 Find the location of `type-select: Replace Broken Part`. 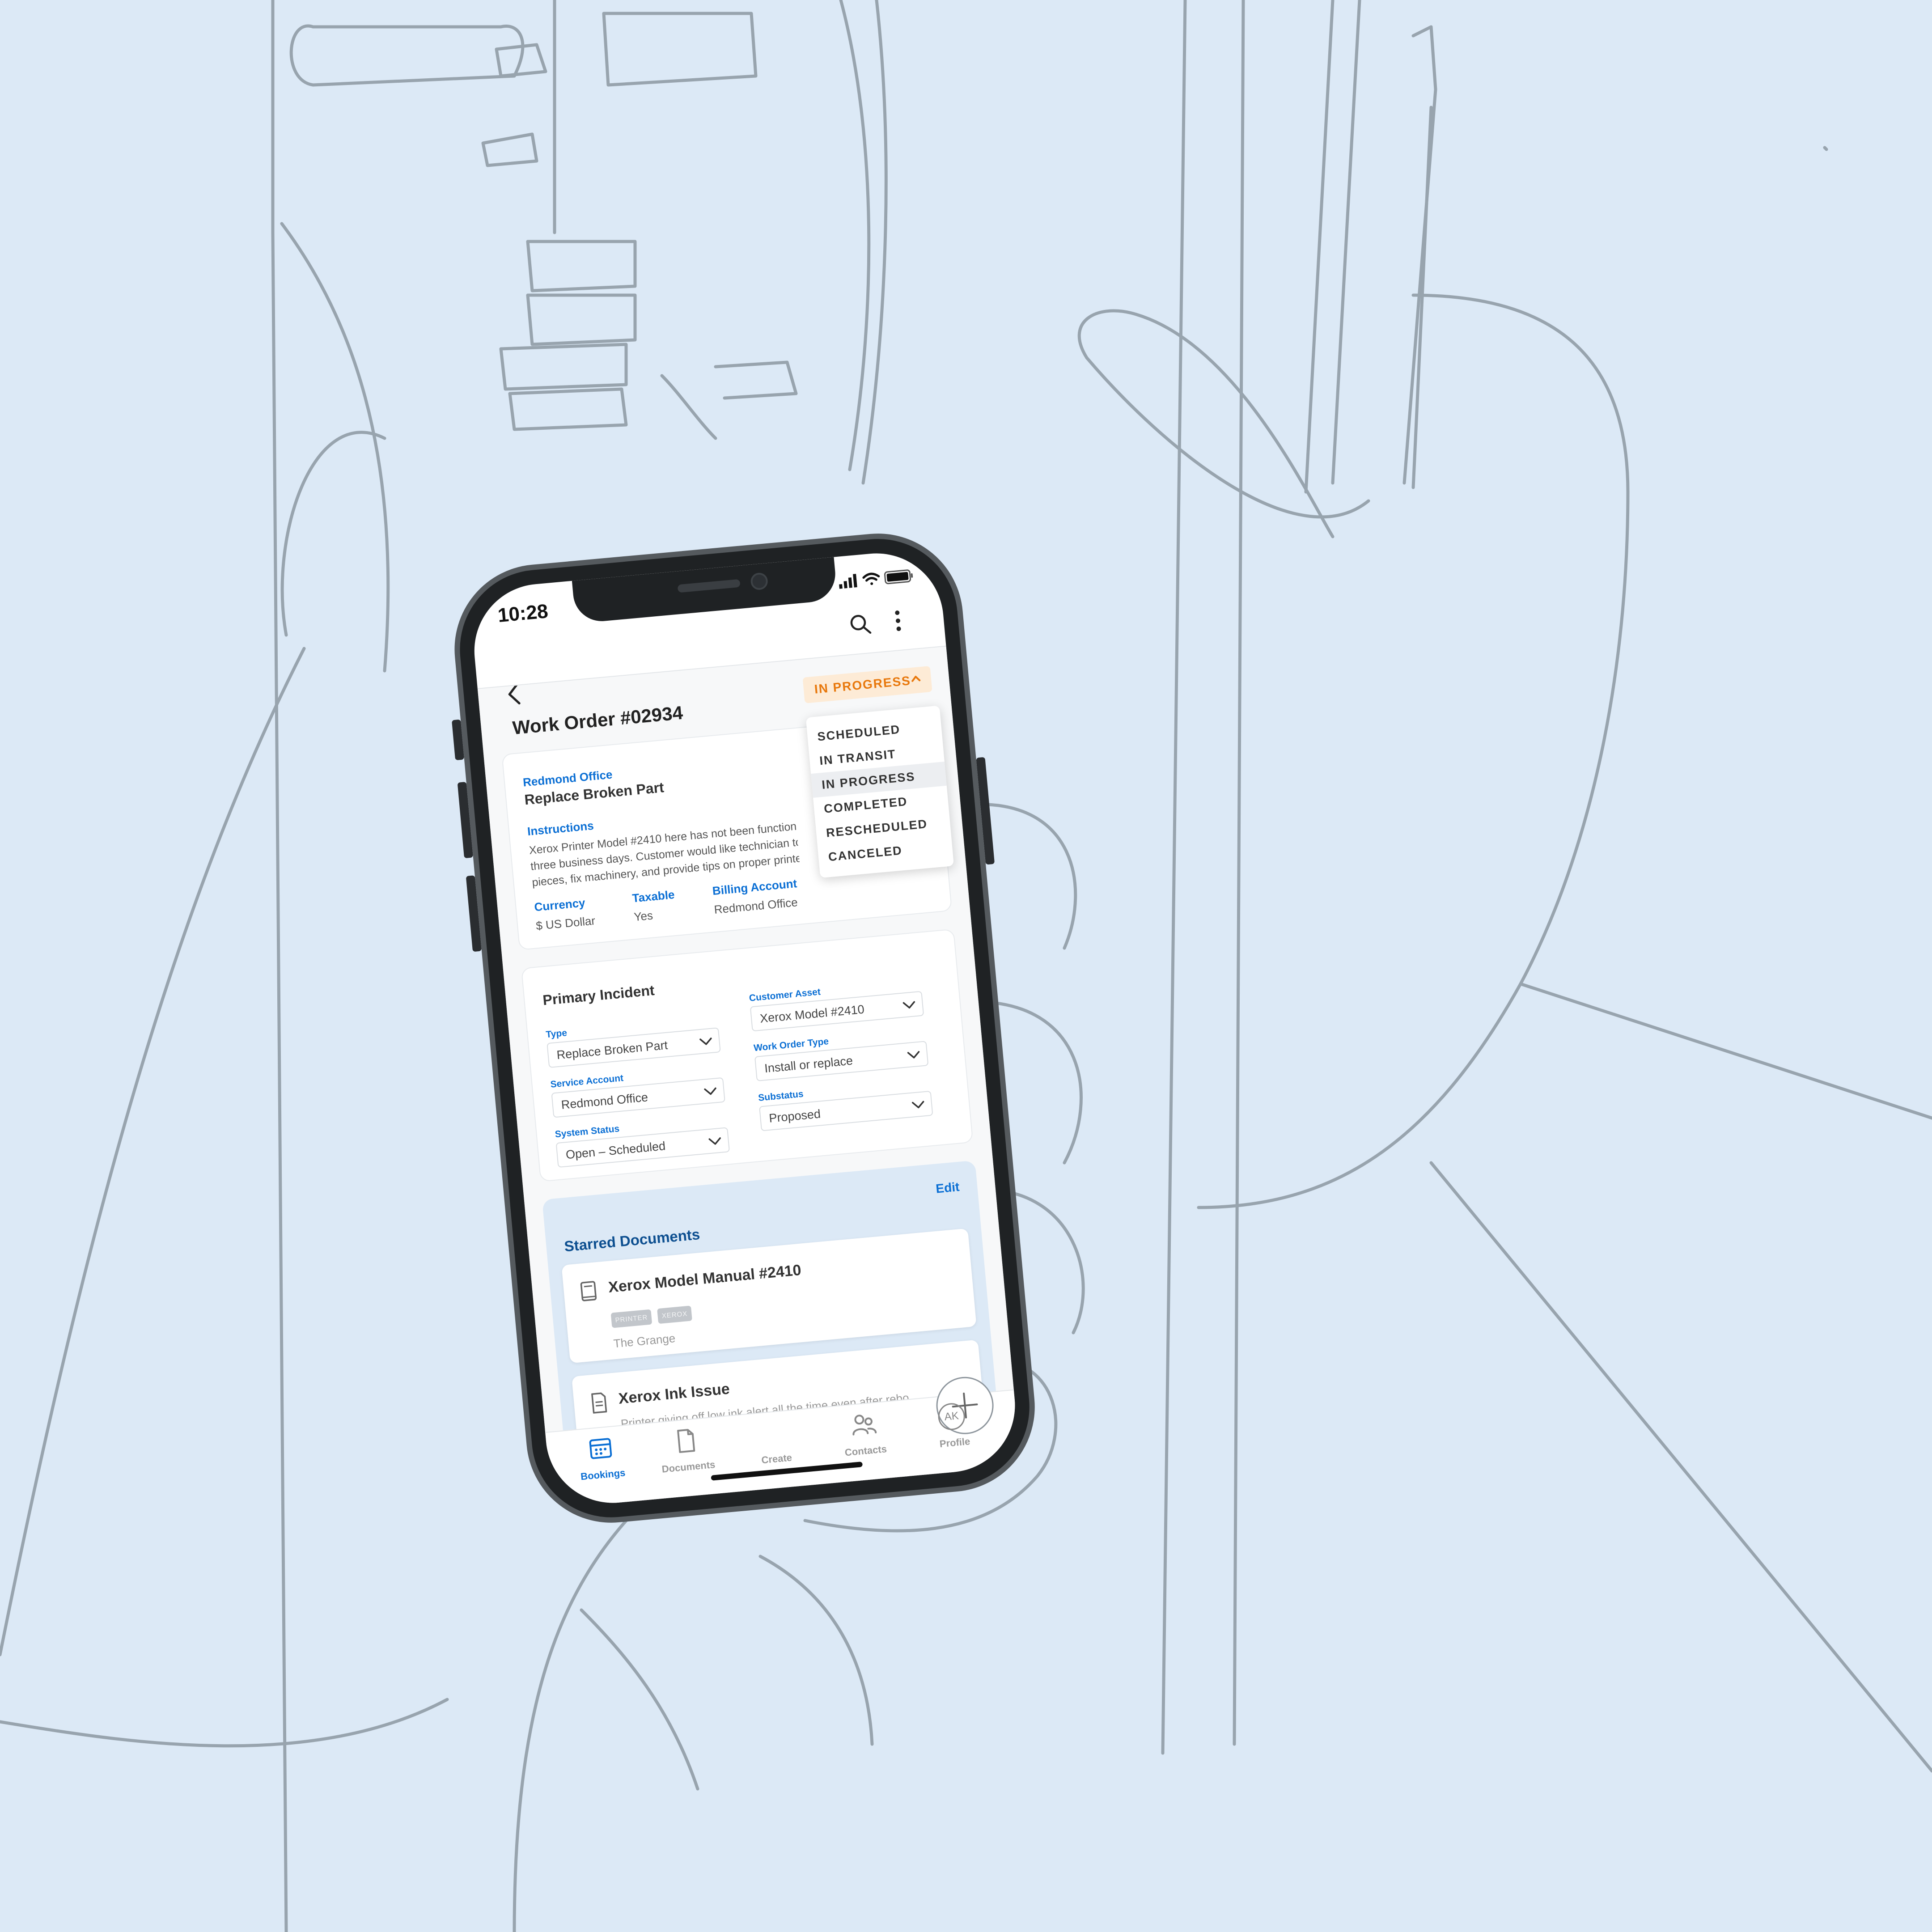

type-select: Replace Broken Part is located at coordinates (634, 1047).